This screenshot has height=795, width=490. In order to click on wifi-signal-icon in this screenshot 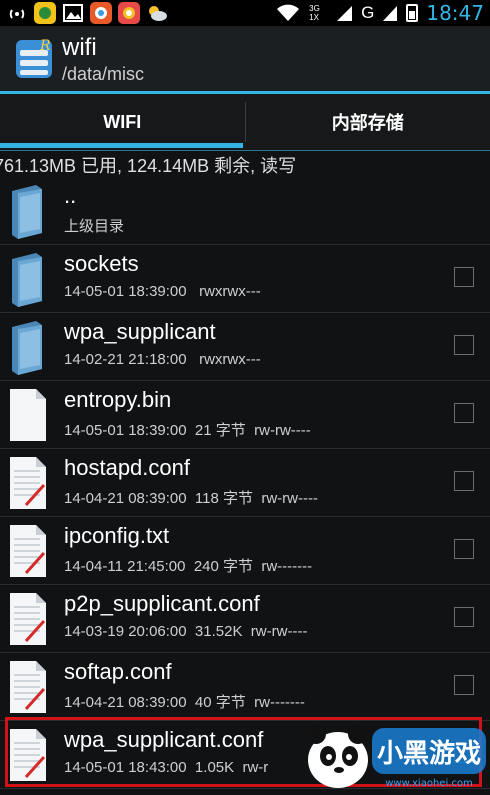, I will do `click(288, 13)`.